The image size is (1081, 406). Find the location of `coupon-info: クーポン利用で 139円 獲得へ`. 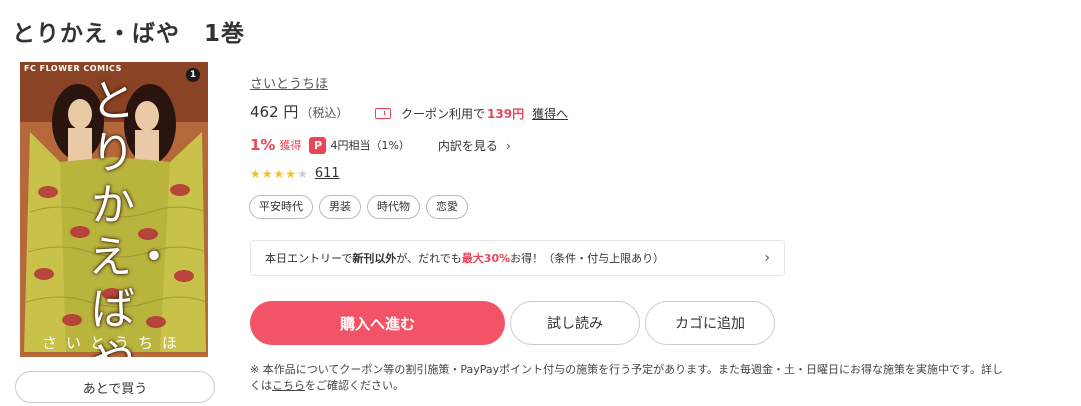

coupon-info: クーポン利用で 139円 獲得へ is located at coordinates (471, 113).